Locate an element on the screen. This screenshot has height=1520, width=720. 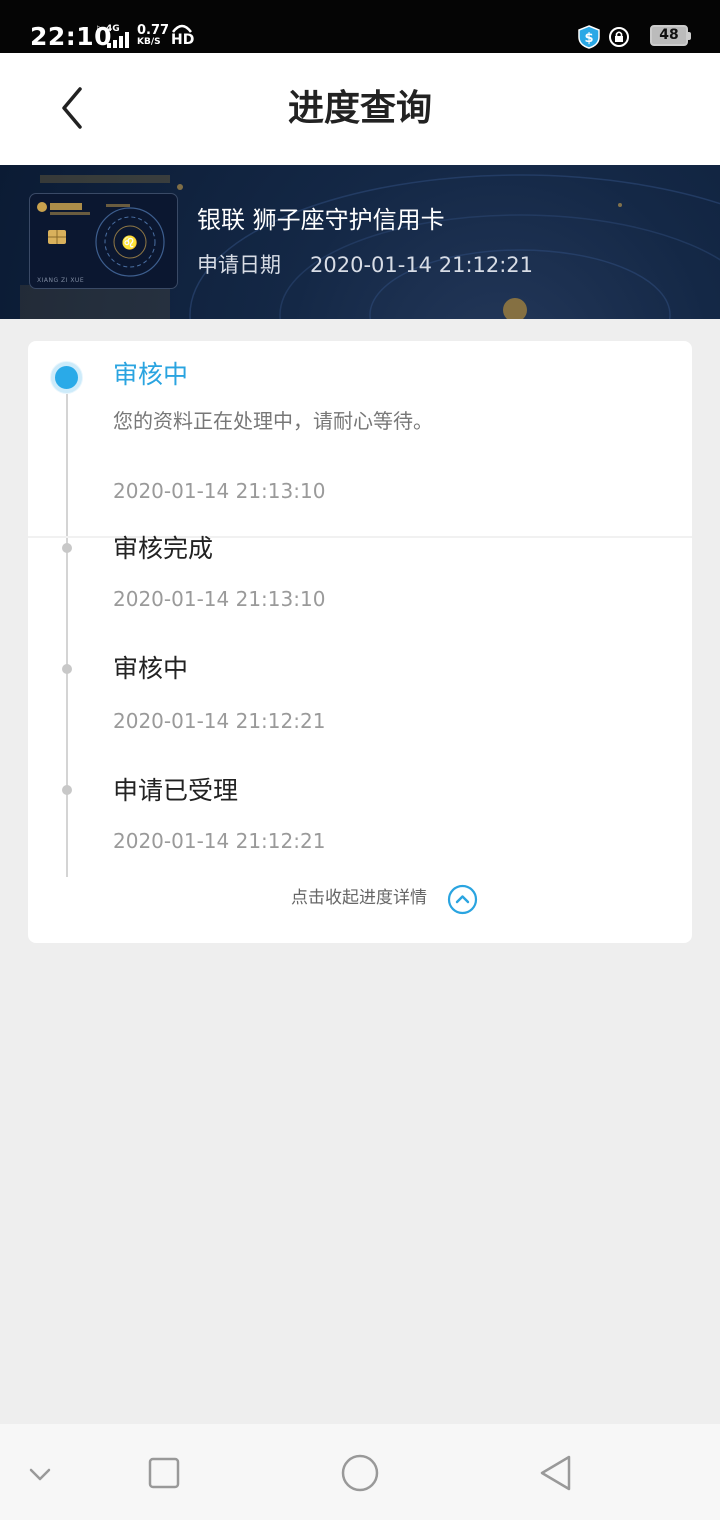
nav-back-button is located at coordinates (556, 1473).